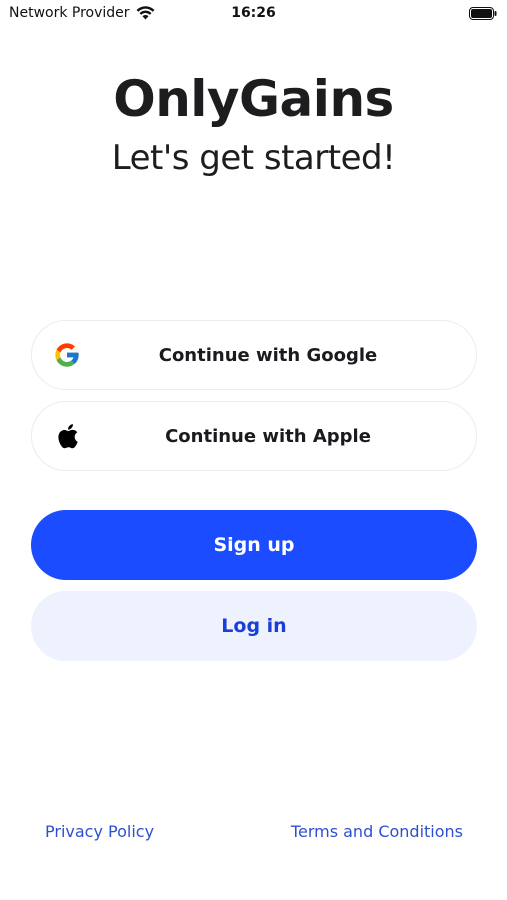  Describe the element at coordinates (268, 355) in the screenshot. I see `google-button-label: Continue with Google` at that location.